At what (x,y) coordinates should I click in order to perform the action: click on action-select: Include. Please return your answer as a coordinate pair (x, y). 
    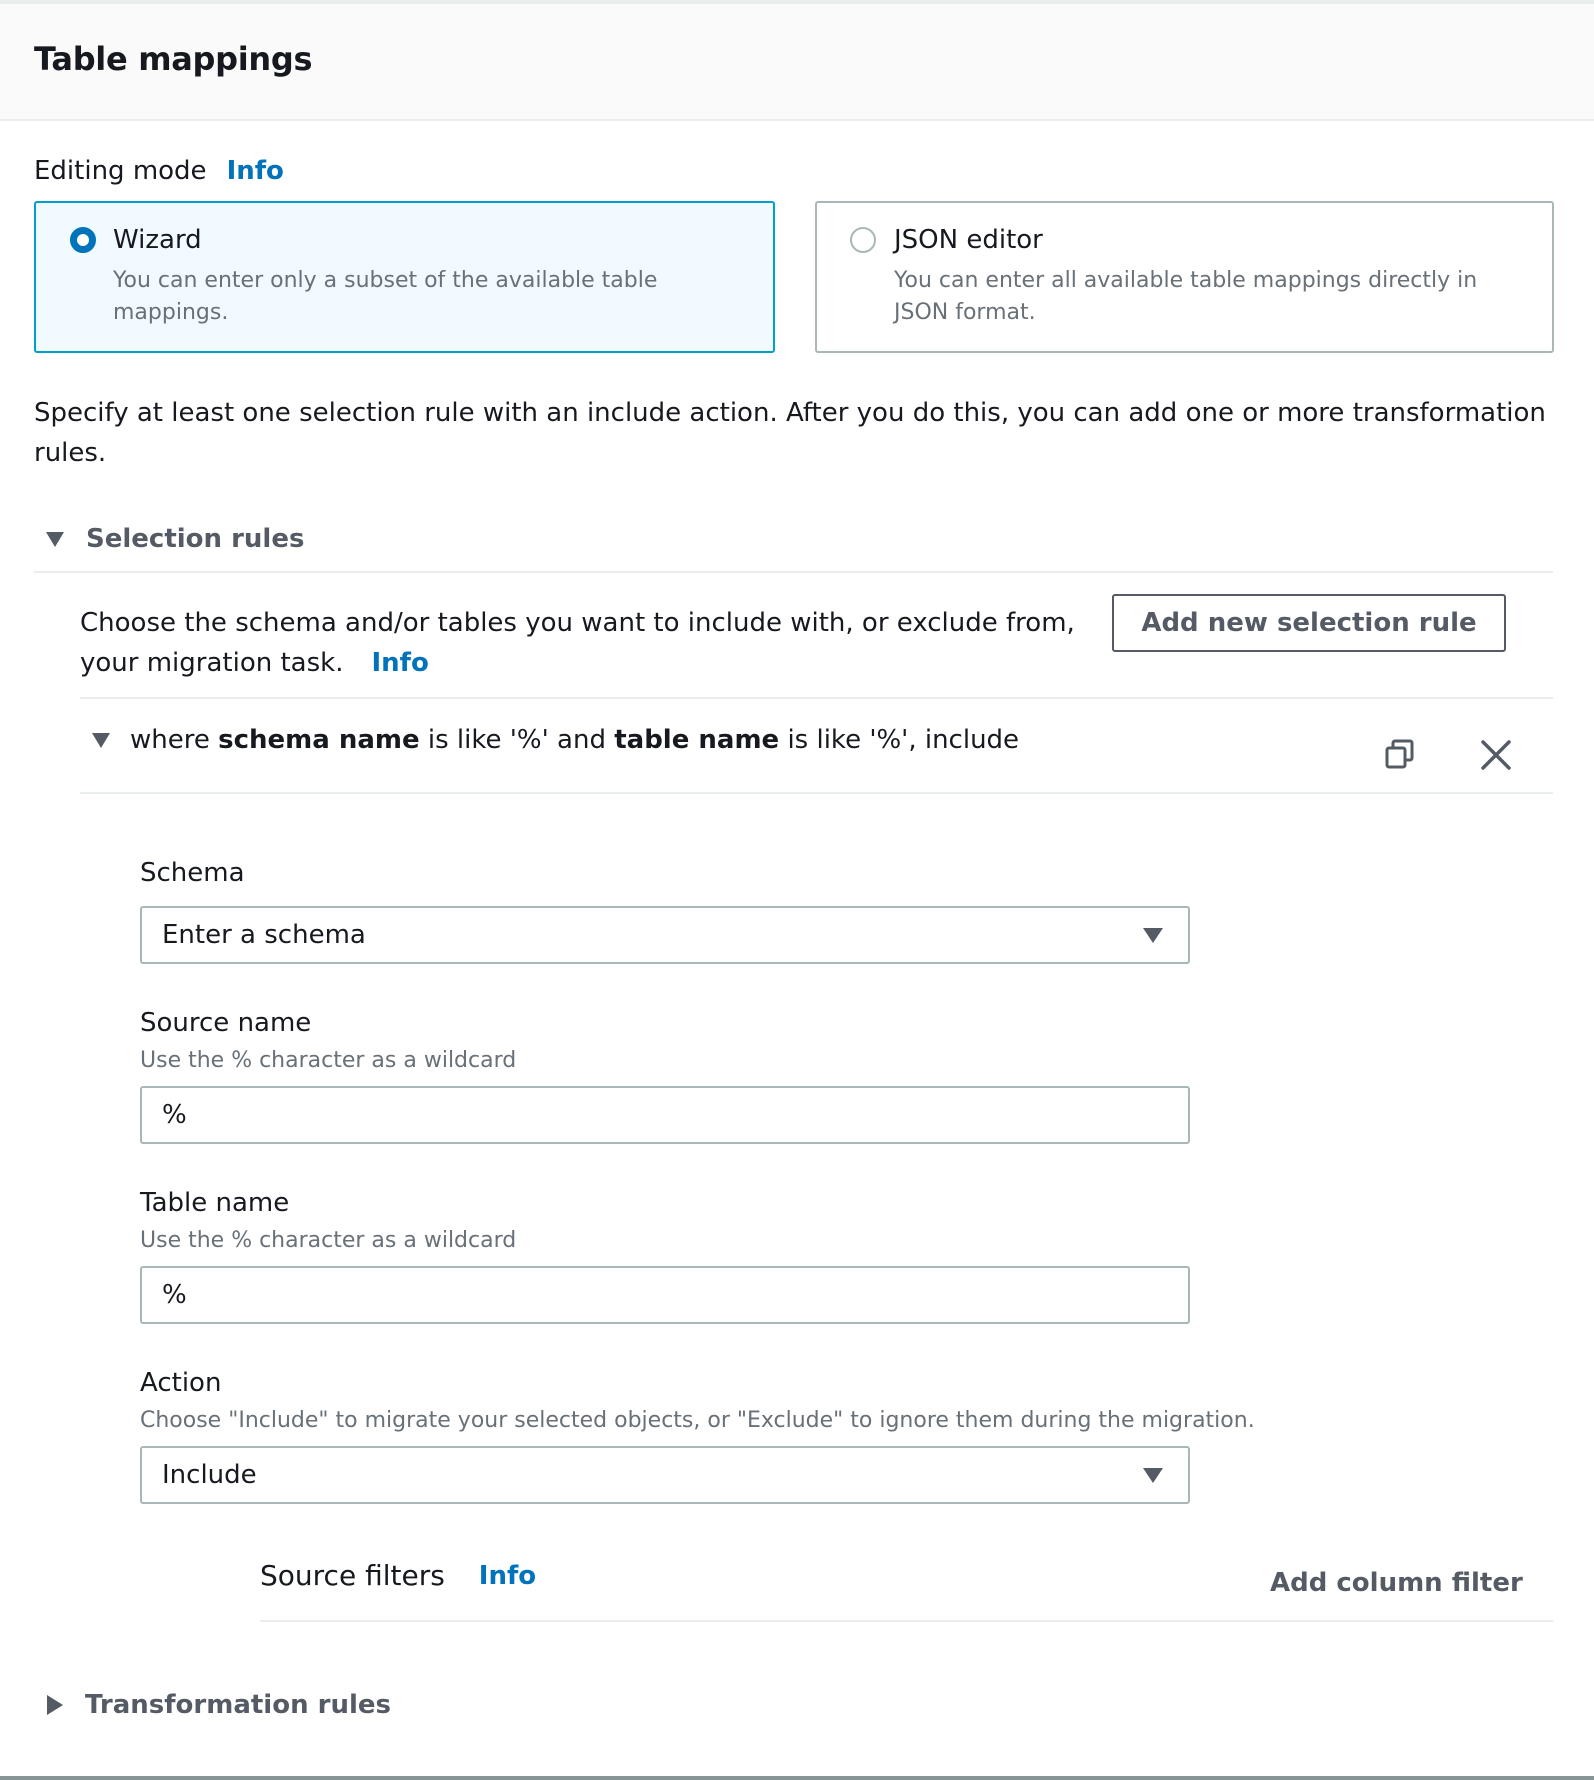
    Looking at the image, I should click on (665, 1475).